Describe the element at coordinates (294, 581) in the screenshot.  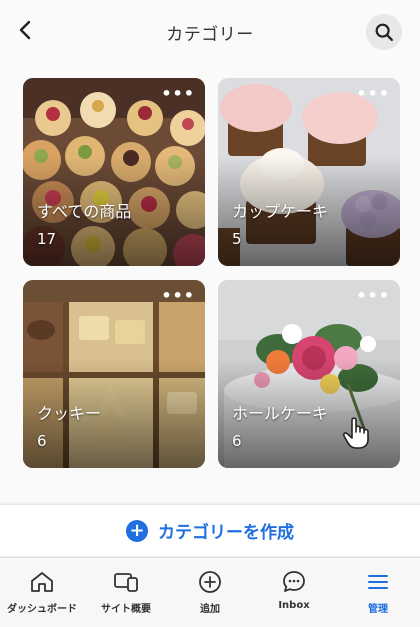
I see `chat-bubble-icon` at that location.